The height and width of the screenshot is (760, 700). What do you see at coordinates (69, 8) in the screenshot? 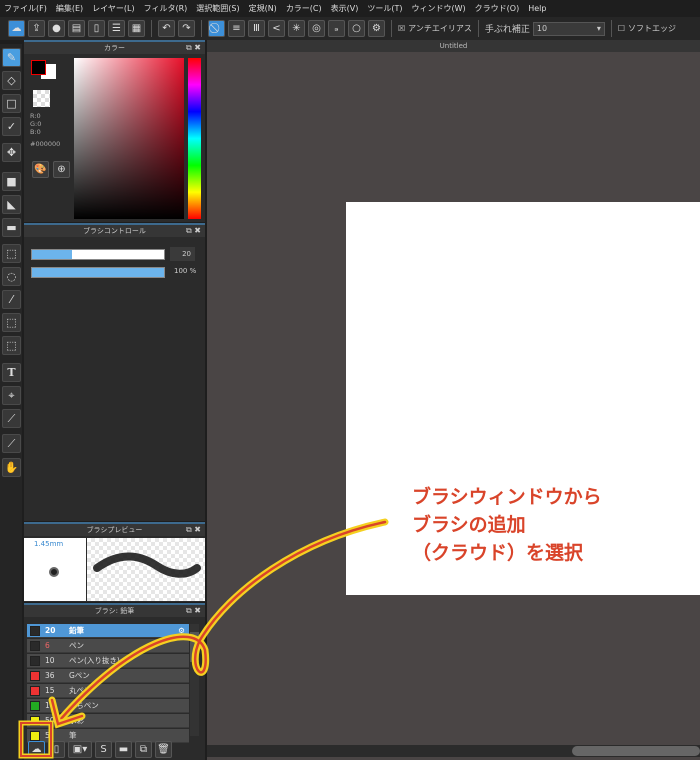
I see `menu-edit: 編集(E)` at bounding box center [69, 8].